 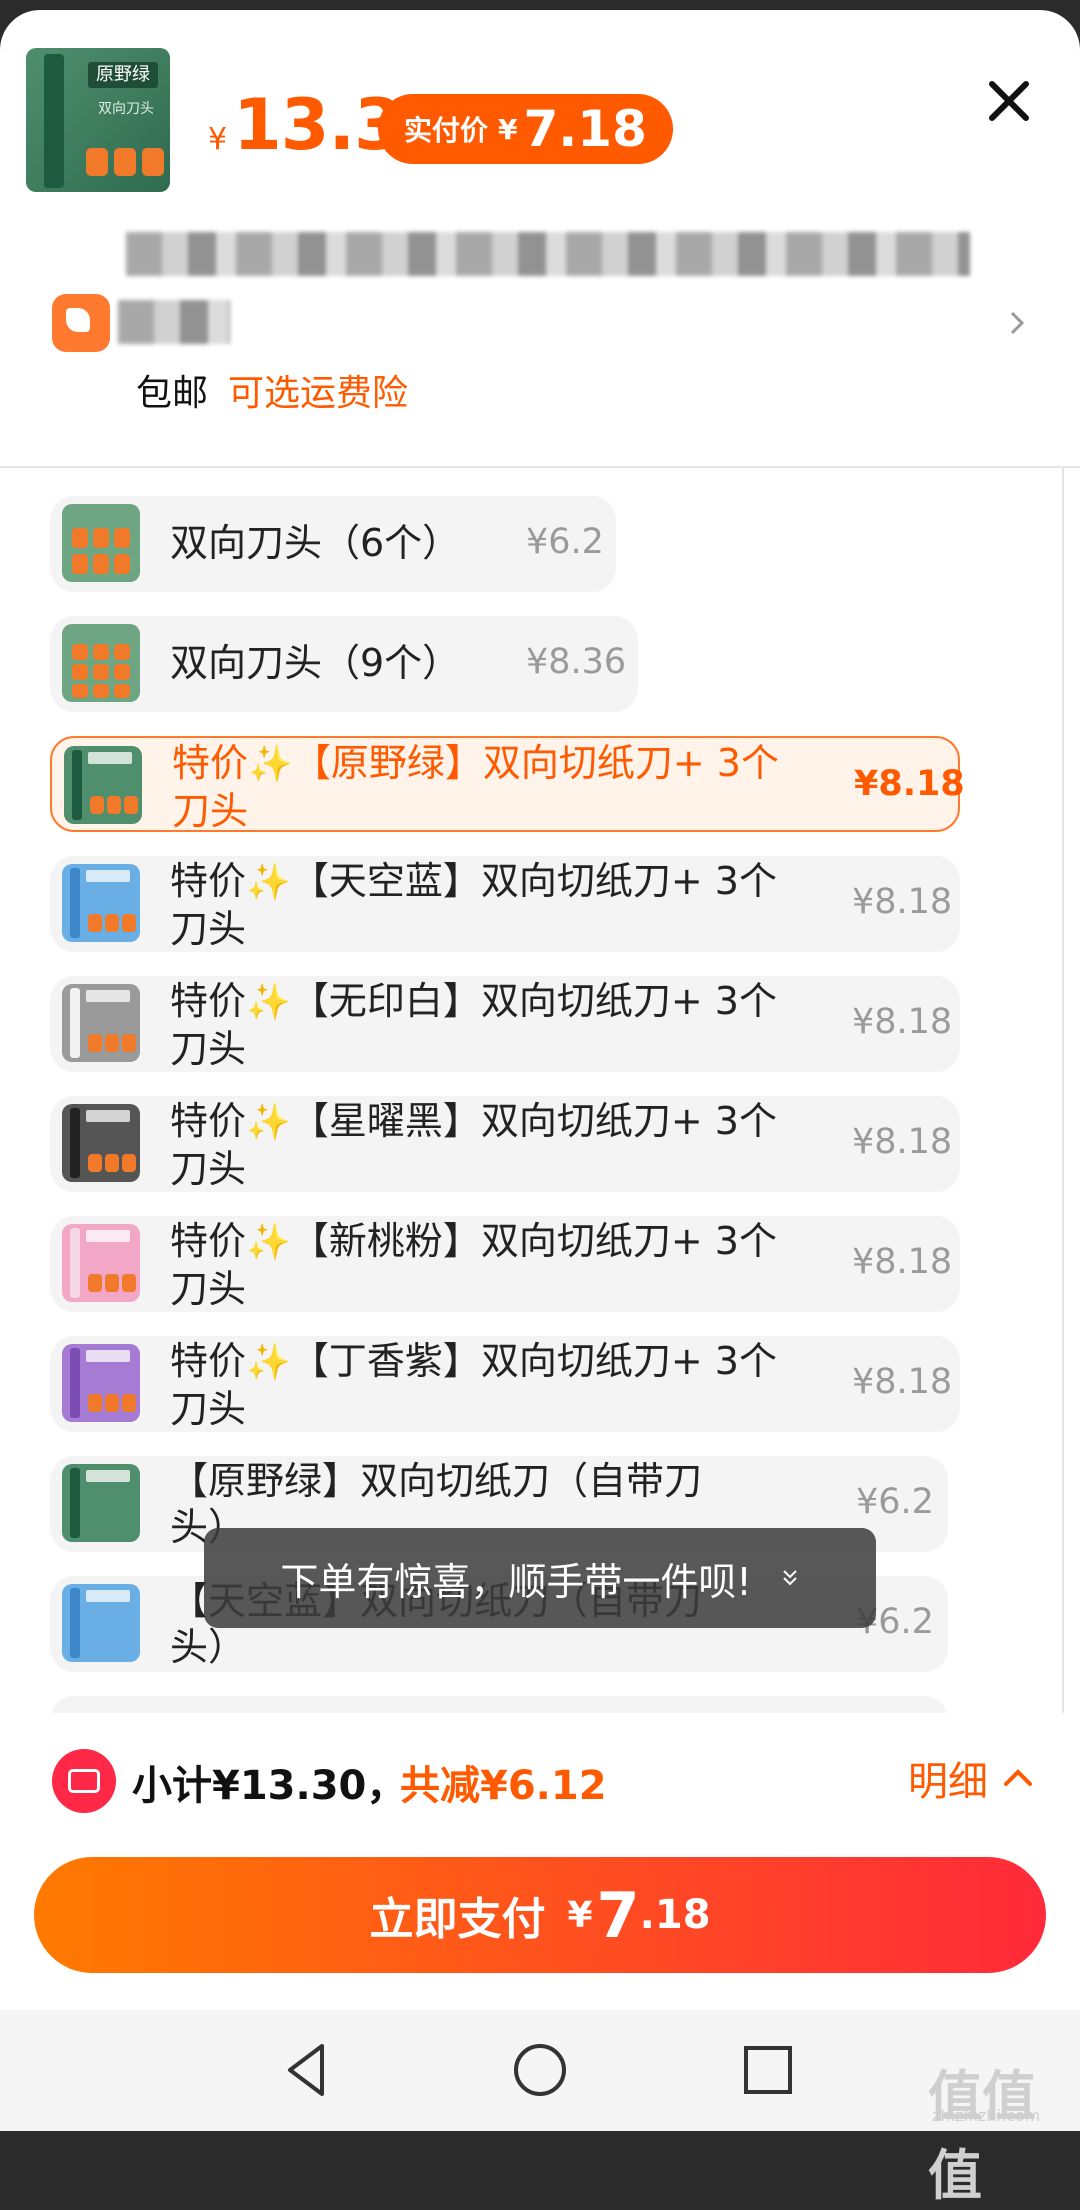 I want to click on sku-option: 双向刀头（9个） ¥8.36, so click(x=344, y=664).